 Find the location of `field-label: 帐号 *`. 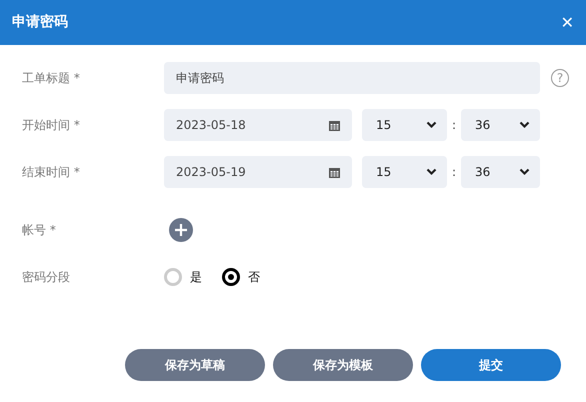

field-label: 帐号 * is located at coordinates (39, 230).